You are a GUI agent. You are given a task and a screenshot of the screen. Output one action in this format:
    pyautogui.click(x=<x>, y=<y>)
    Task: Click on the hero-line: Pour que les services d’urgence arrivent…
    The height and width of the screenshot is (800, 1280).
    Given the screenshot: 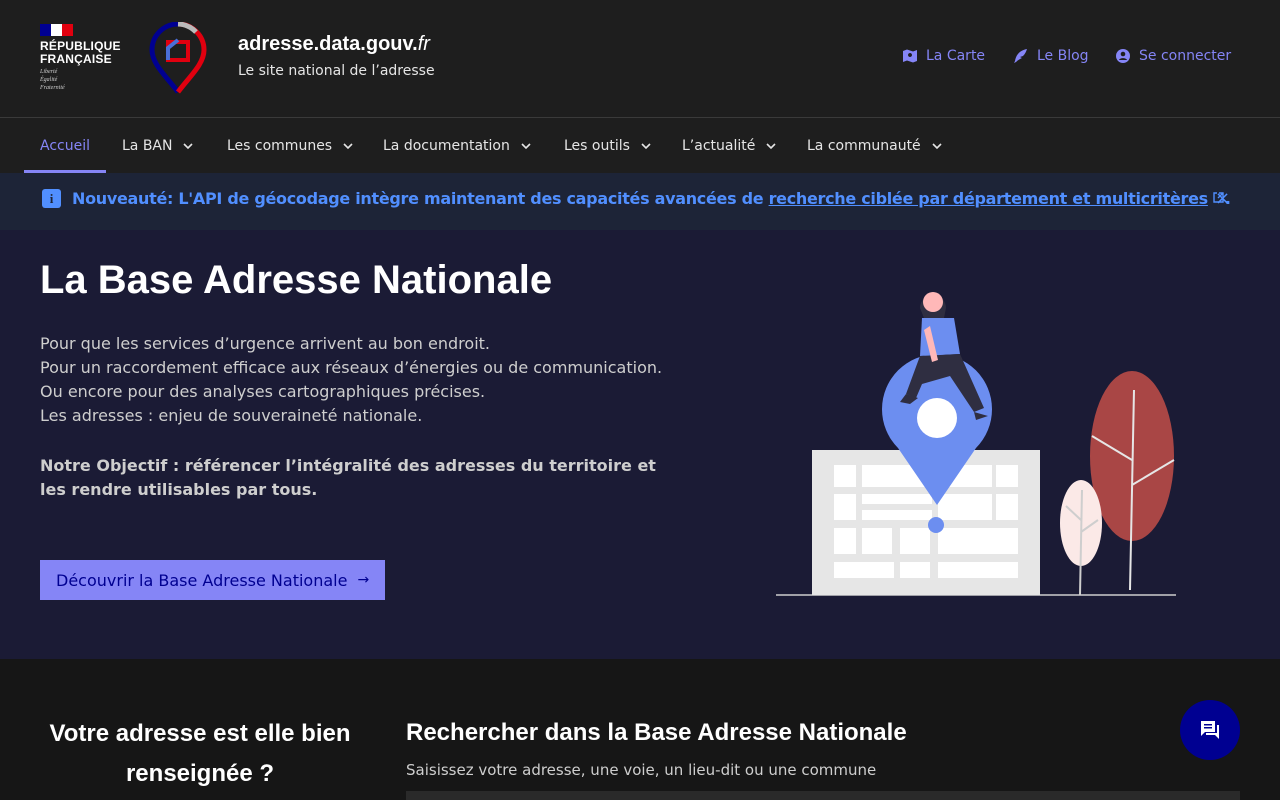 What is the action you would take?
    pyautogui.click(x=265, y=343)
    